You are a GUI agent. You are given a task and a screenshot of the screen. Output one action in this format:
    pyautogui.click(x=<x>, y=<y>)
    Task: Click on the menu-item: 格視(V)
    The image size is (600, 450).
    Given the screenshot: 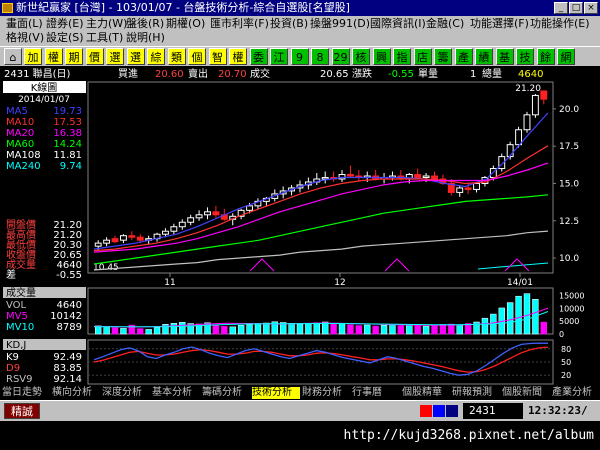 What is the action you would take?
    pyautogui.click(x=25, y=38)
    